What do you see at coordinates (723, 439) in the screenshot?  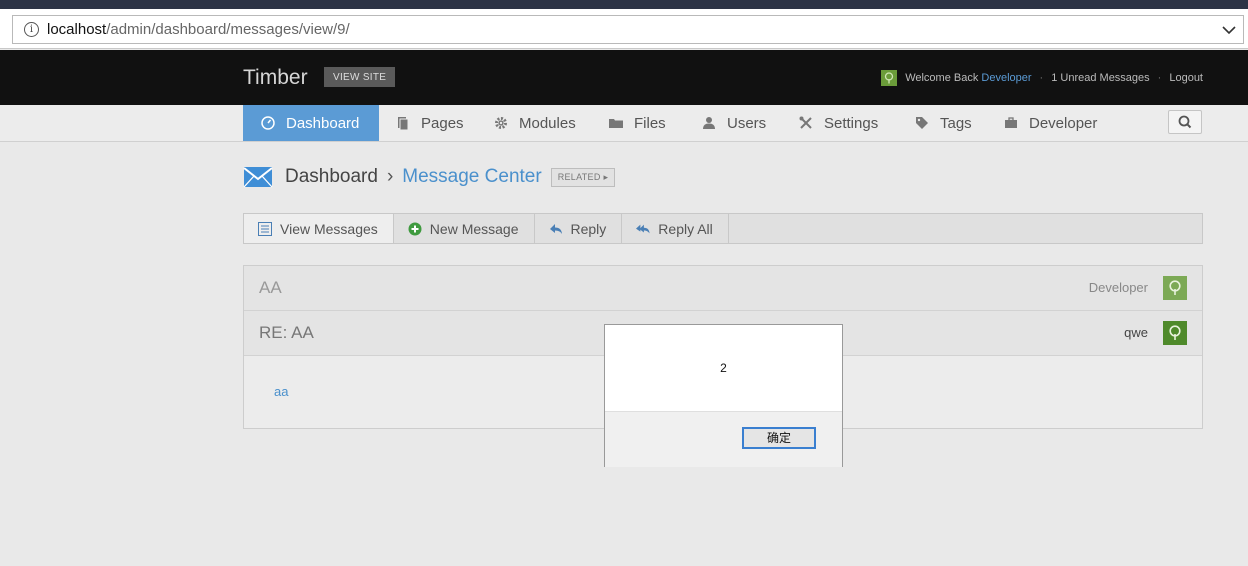 I see `alert-footer: 确定` at bounding box center [723, 439].